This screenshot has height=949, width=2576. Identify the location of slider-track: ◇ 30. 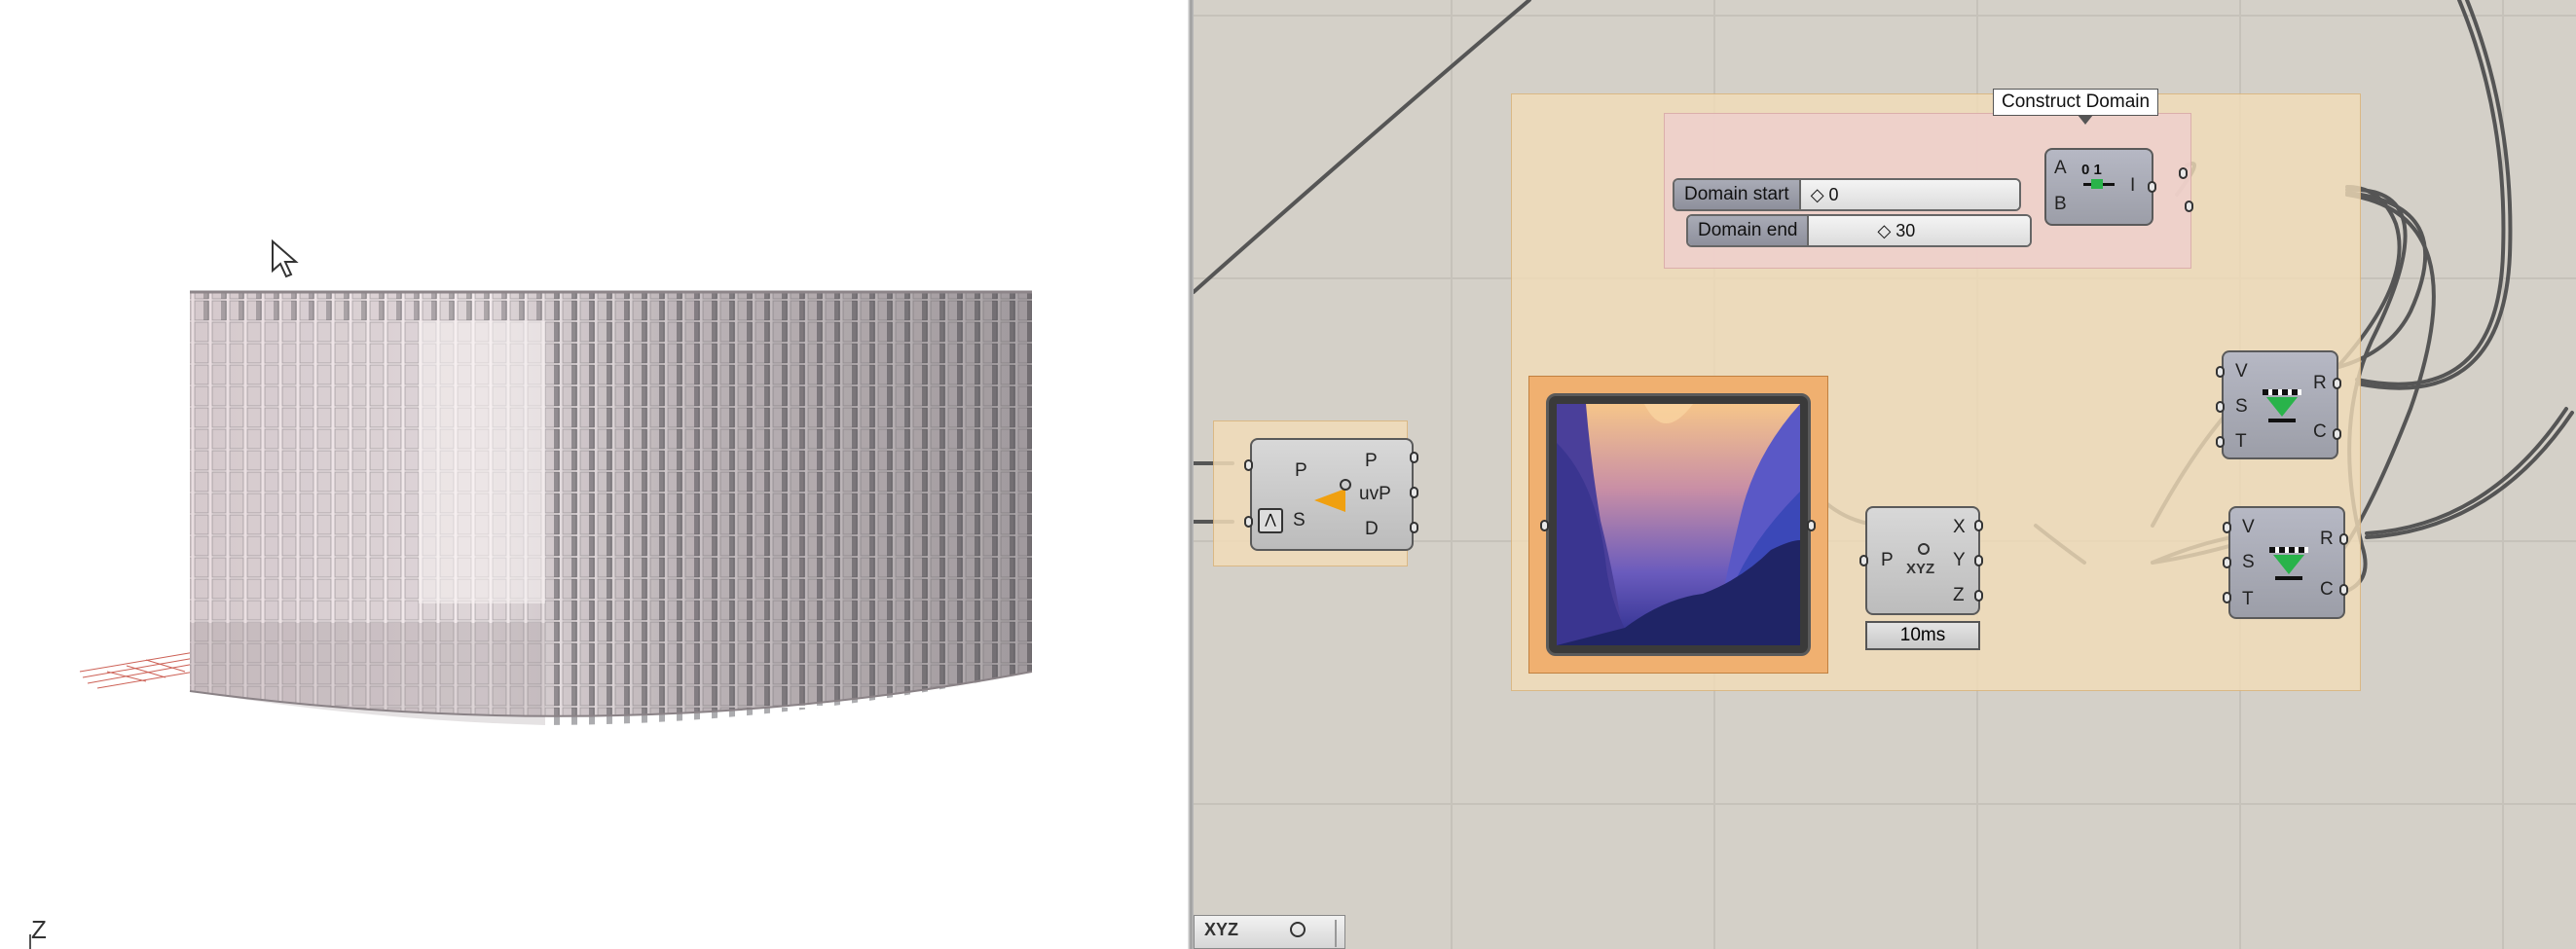
(1919, 231).